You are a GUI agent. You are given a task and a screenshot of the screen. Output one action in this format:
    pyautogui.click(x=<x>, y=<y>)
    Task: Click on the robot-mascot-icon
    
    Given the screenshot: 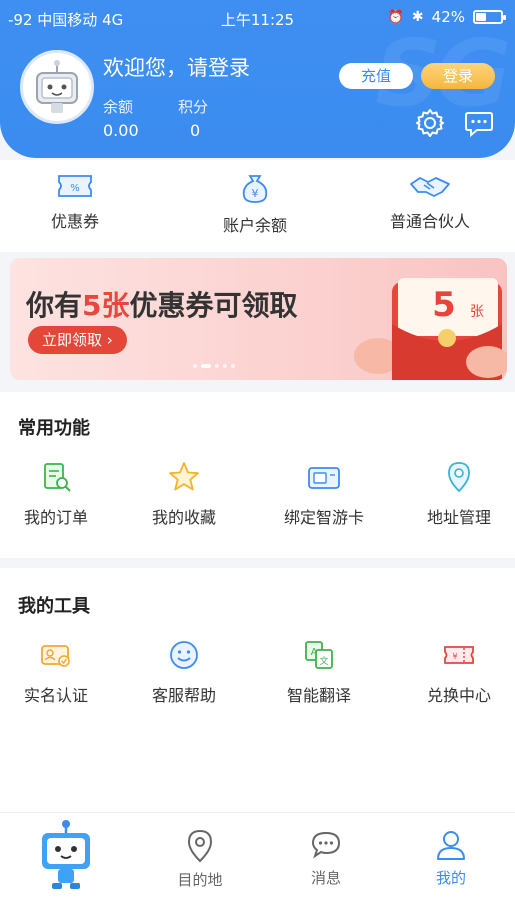 What is the action you would take?
    pyautogui.click(x=66, y=854)
    